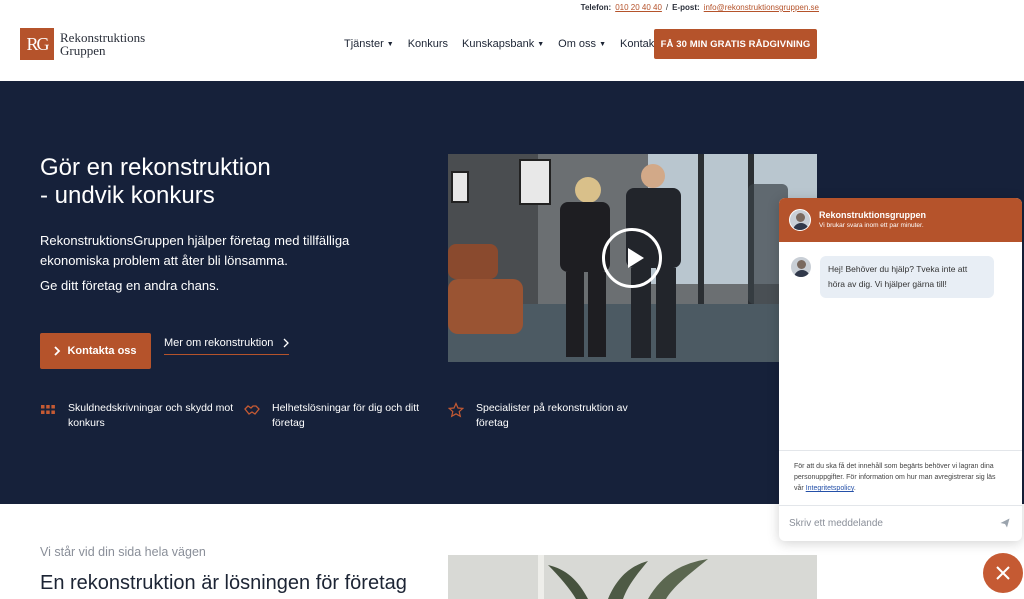 The width and height of the screenshot is (1024, 599). I want to click on chat-close-button, so click(1003, 573).